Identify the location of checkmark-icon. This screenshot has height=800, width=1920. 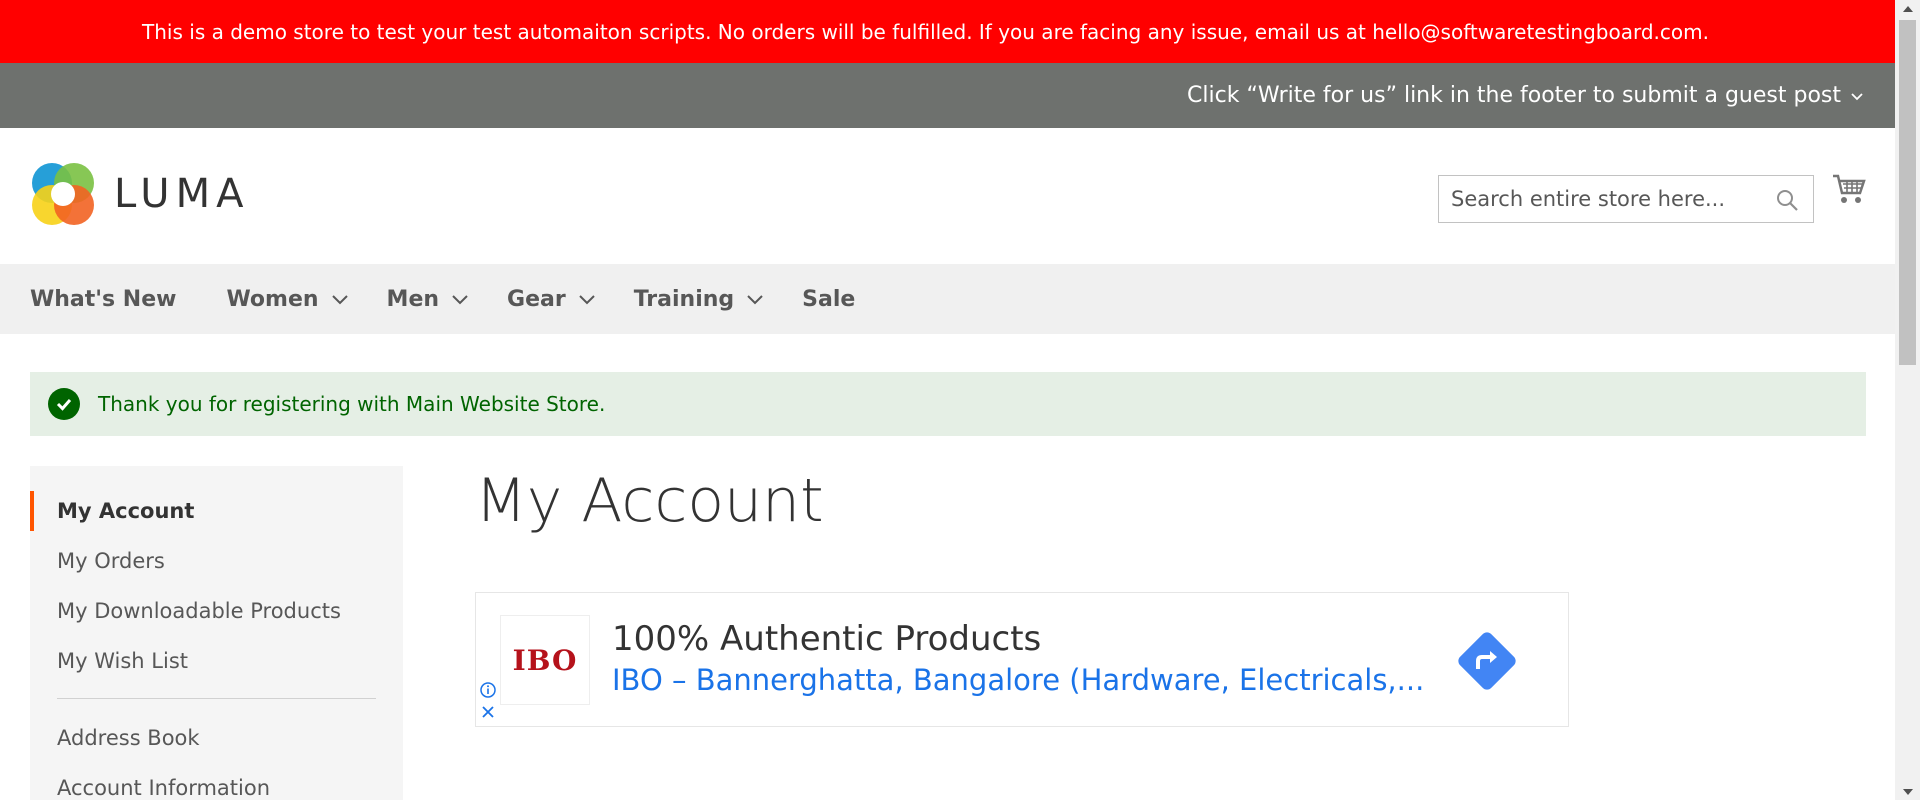
(64, 404).